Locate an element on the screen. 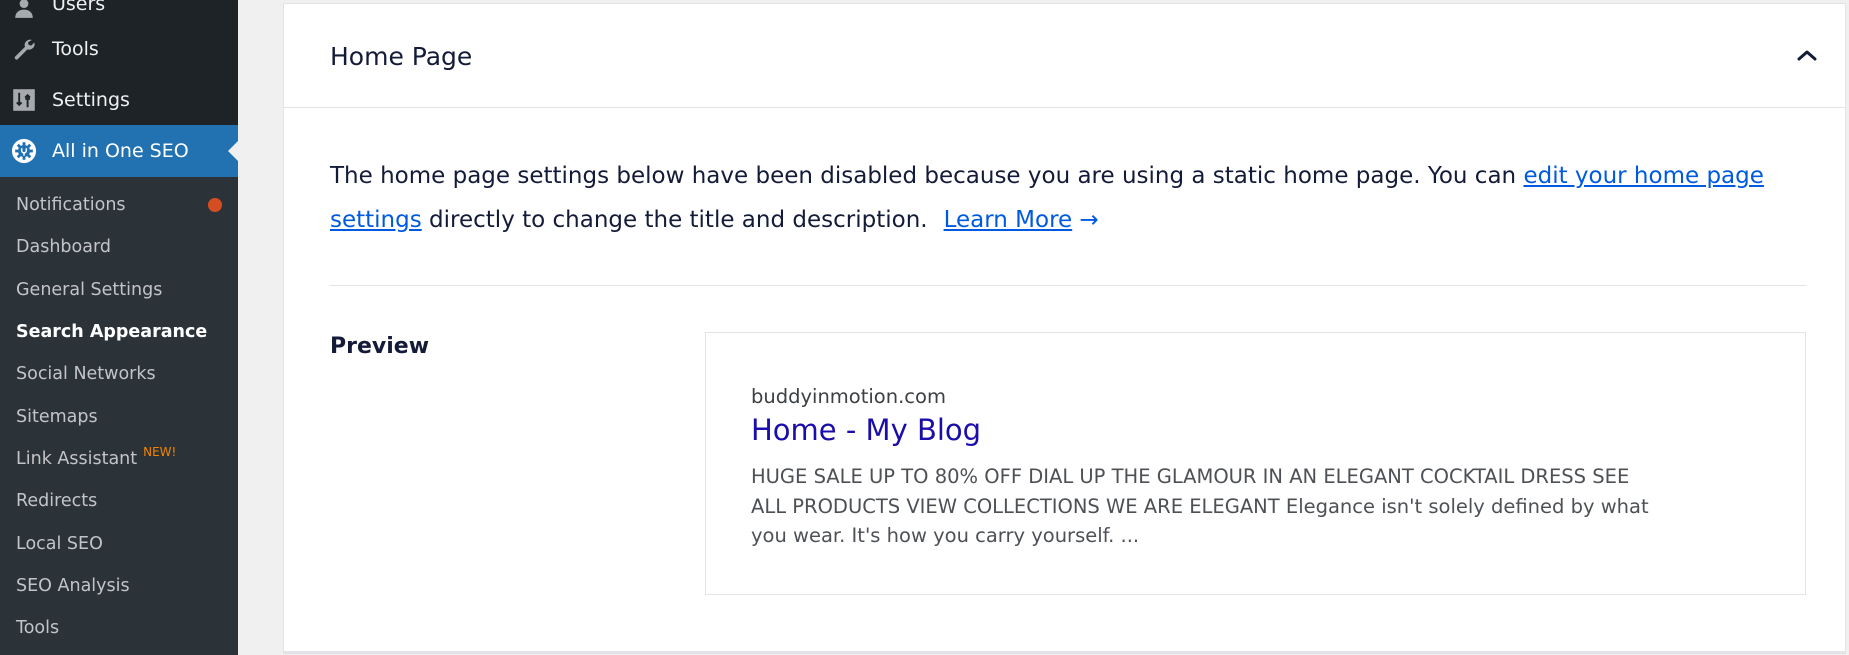  submenu-item-social-networks: Social Networks is located at coordinates (119, 374).